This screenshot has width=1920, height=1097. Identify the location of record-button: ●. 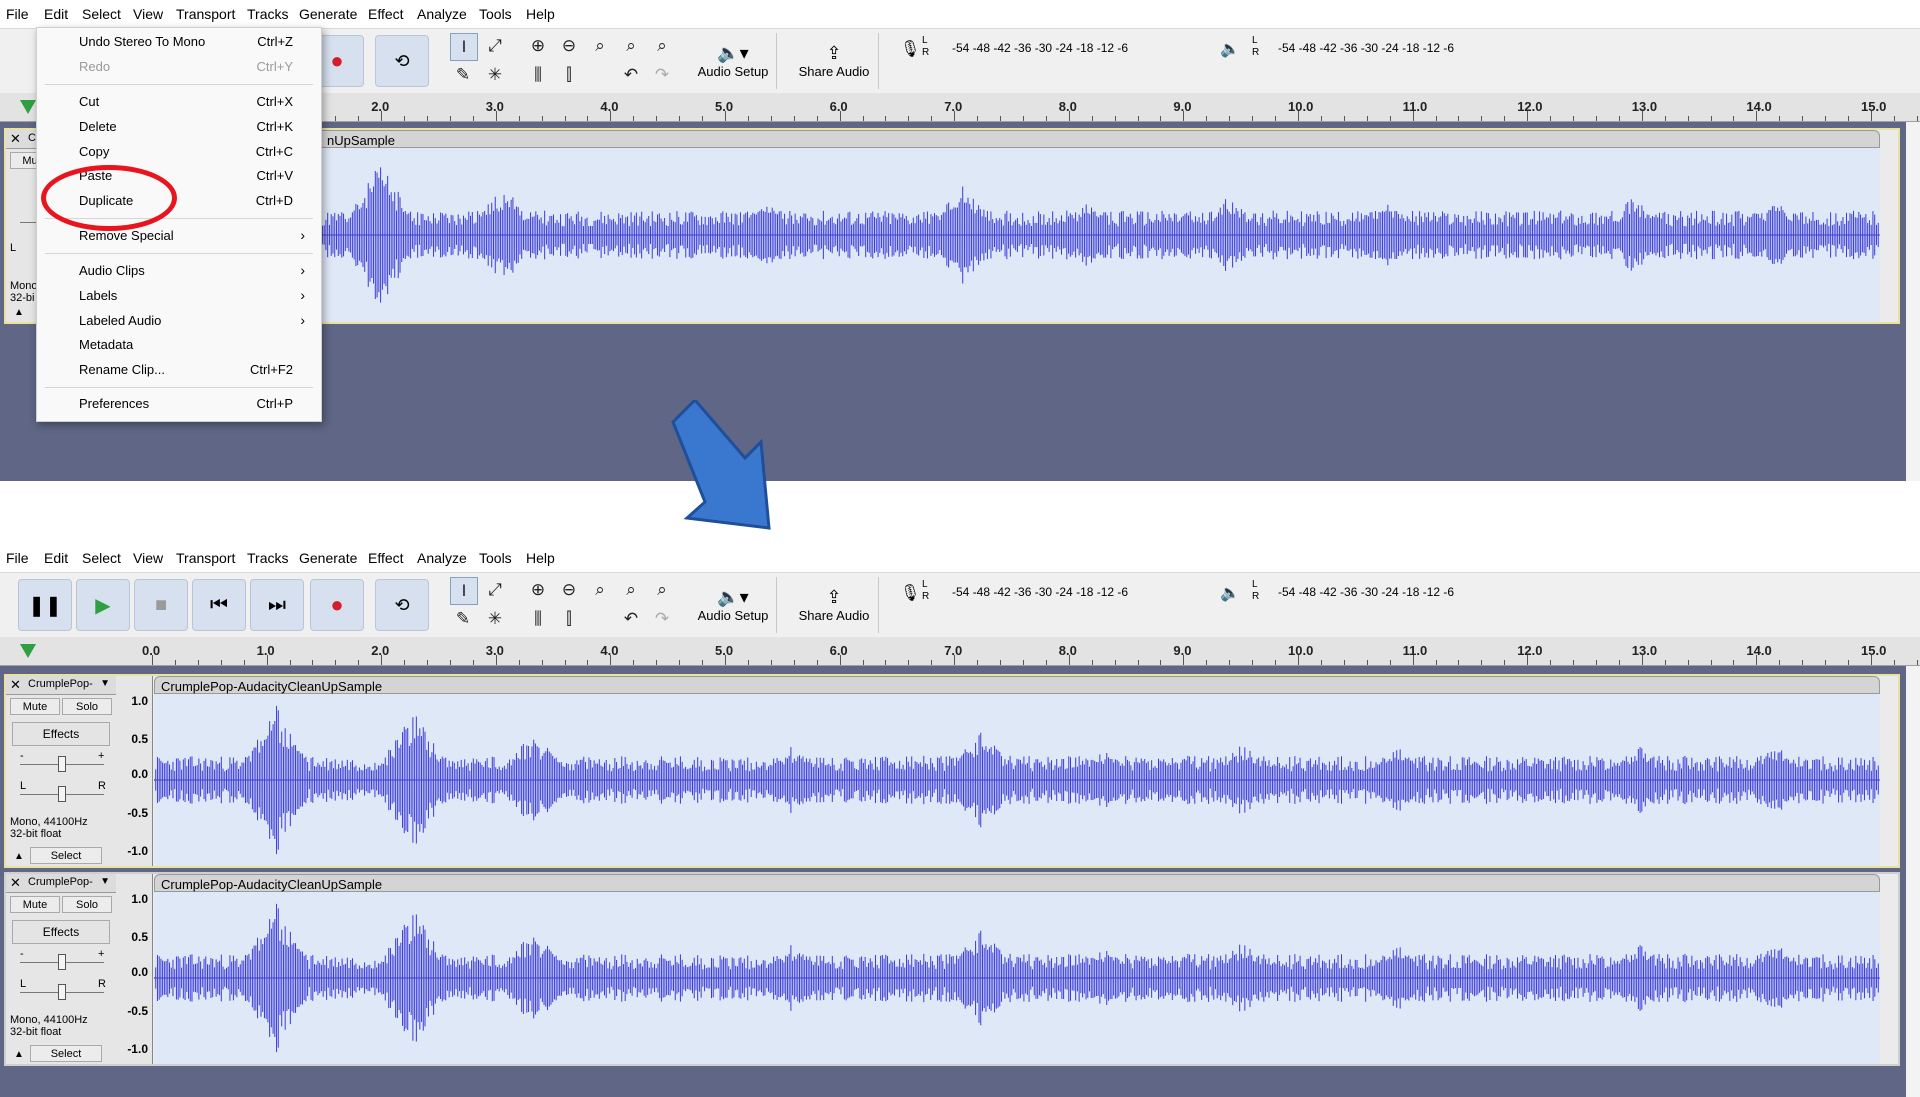
(337, 605).